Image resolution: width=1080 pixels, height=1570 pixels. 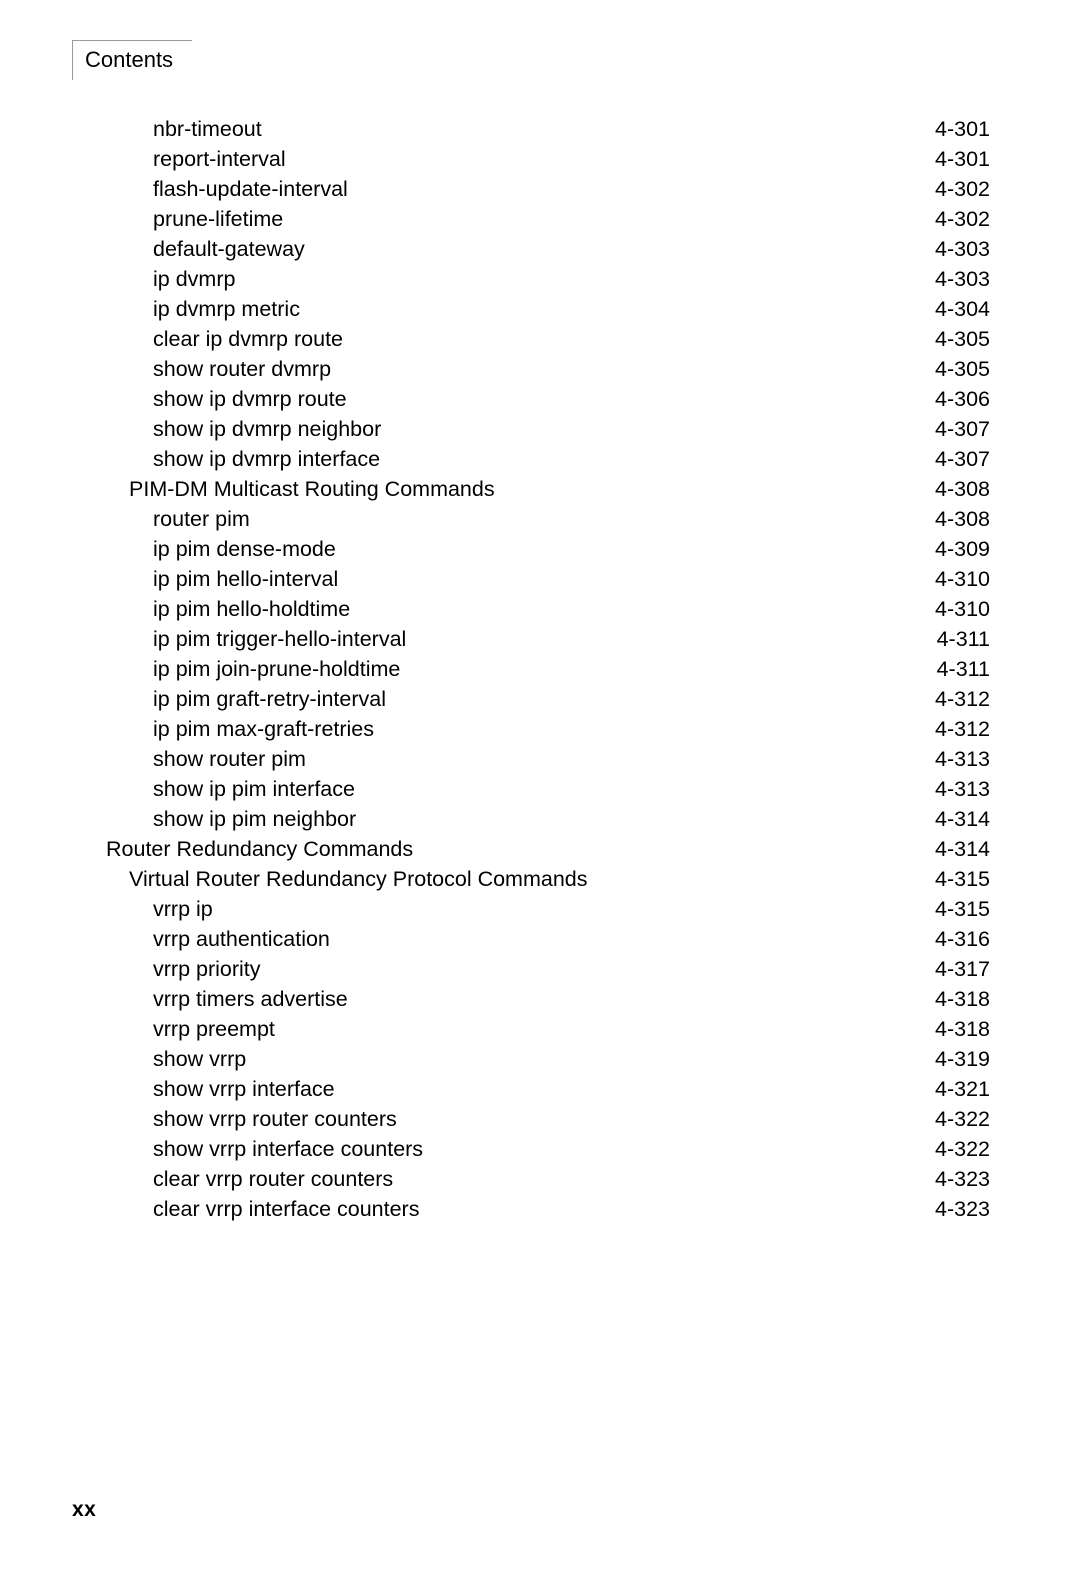 What do you see at coordinates (540, 1059) in the screenshot?
I see `toc-entry: show vrrp 4-319` at bounding box center [540, 1059].